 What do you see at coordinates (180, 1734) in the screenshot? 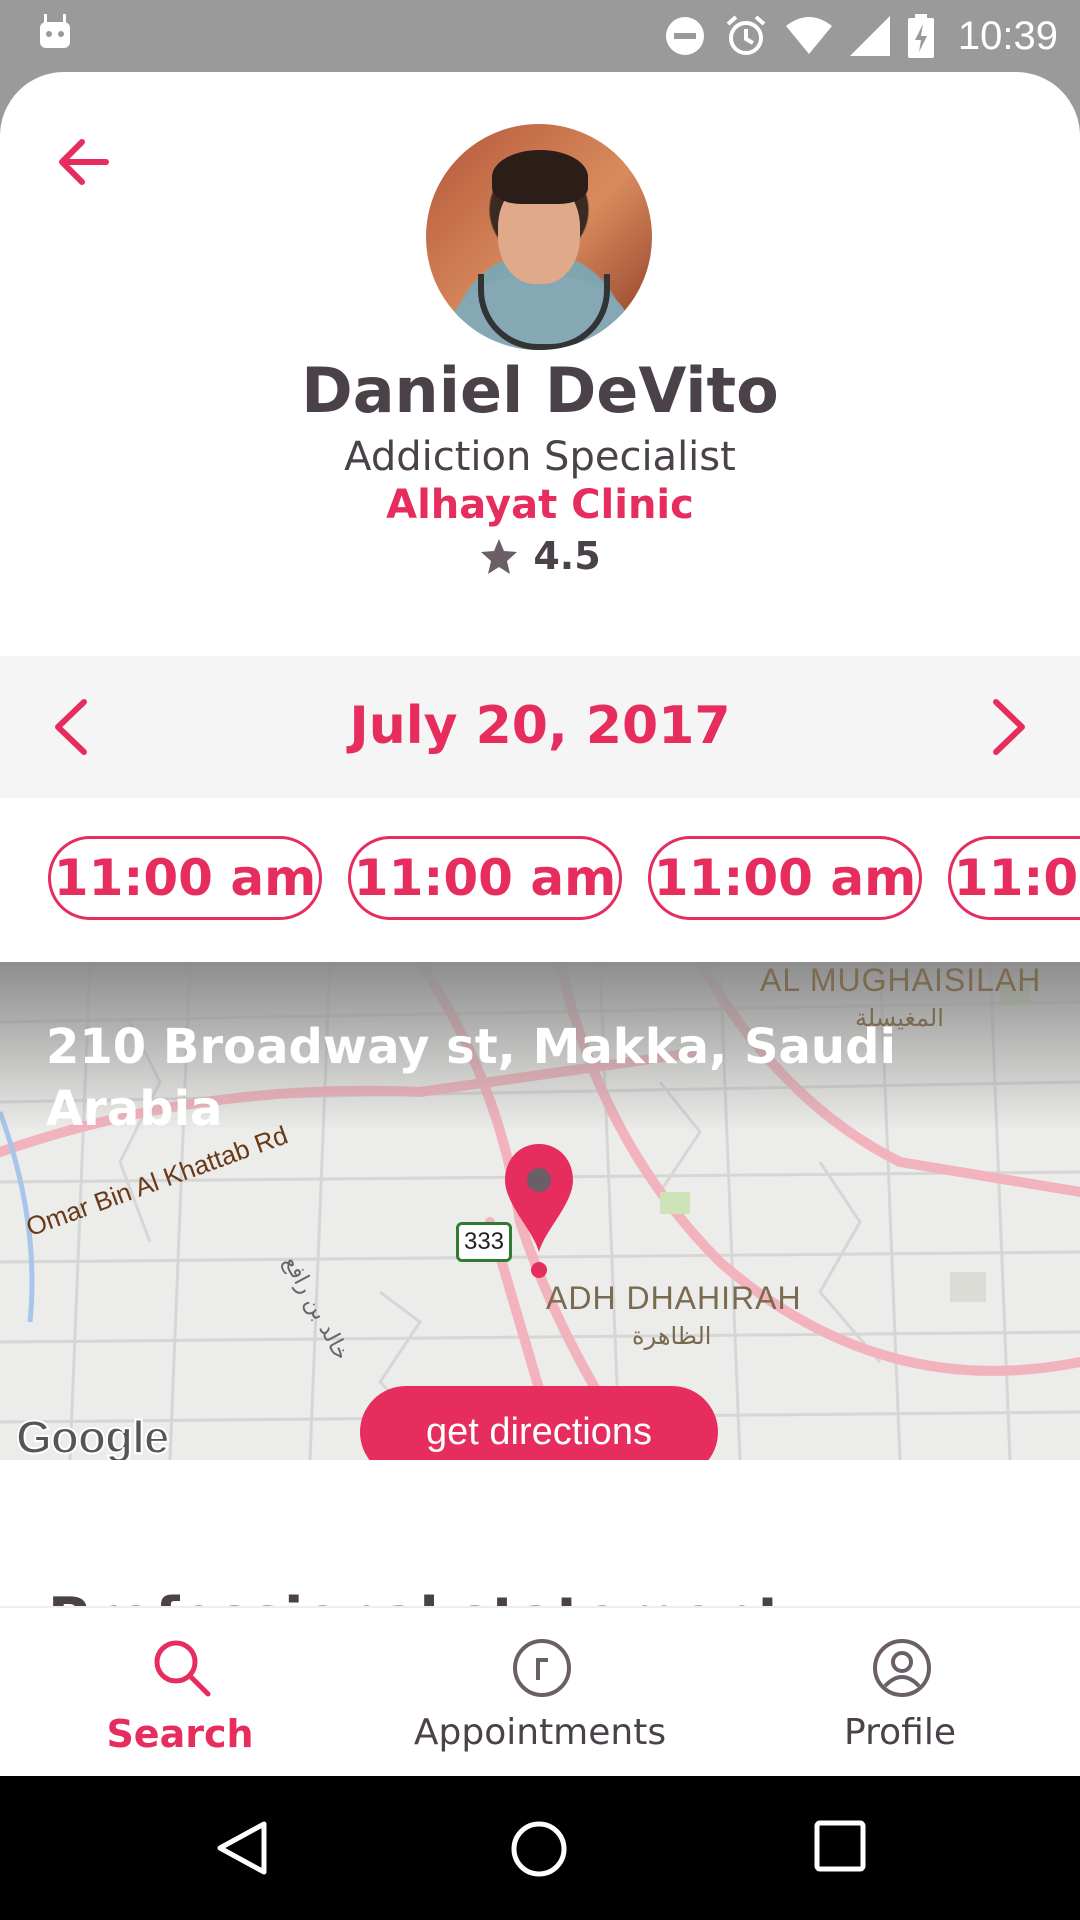
I see `nav-label-search: Search` at bounding box center [180, 1734].